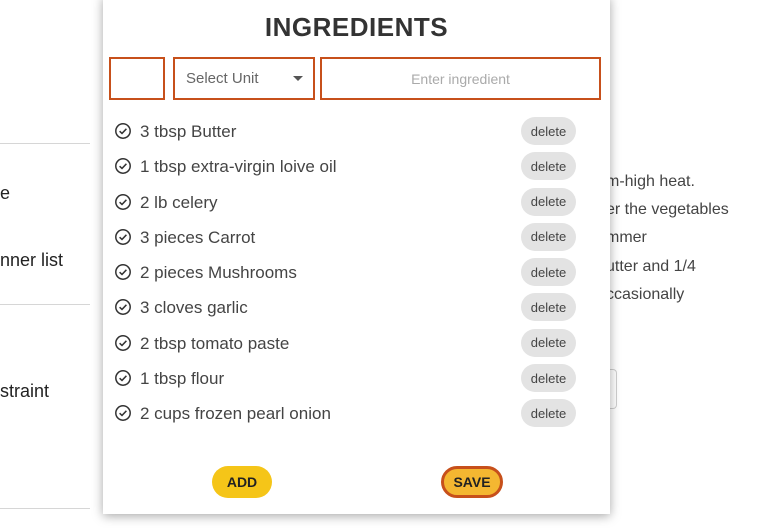 Image resolution: width=764 pixels, height=532 pixels. I want to click on list-item: 3 cloves garlic delete, so click(356, 307).